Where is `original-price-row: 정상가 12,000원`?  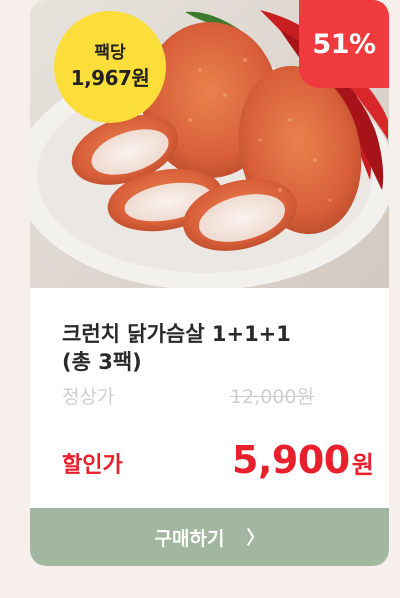 original-price-row: 정상가 12,000원 is located at coordinates (212, 396).